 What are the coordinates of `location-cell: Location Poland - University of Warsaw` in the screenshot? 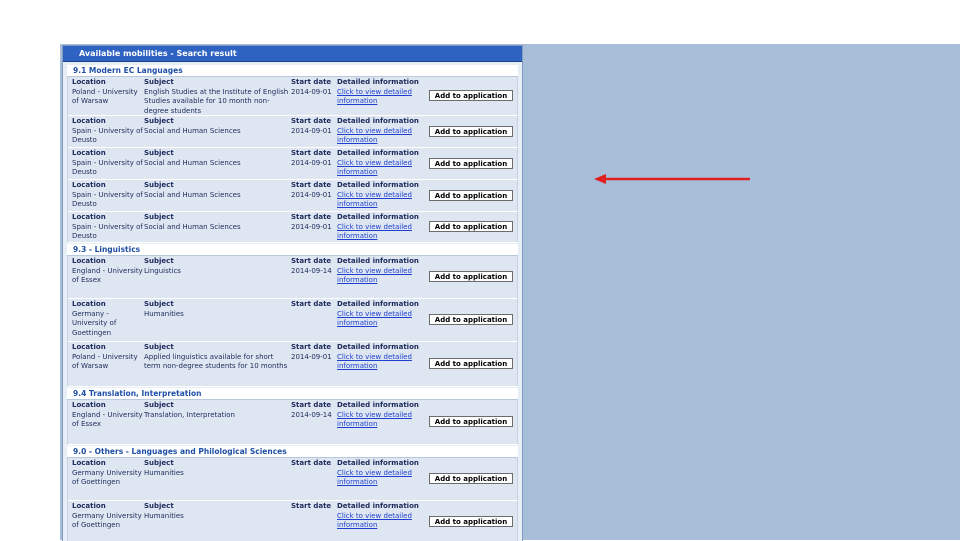 It's located at (108, 357).